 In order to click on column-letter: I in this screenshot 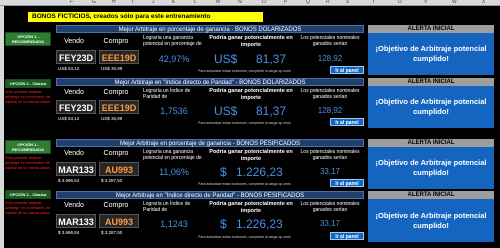, I will do `click(133, 2)`.